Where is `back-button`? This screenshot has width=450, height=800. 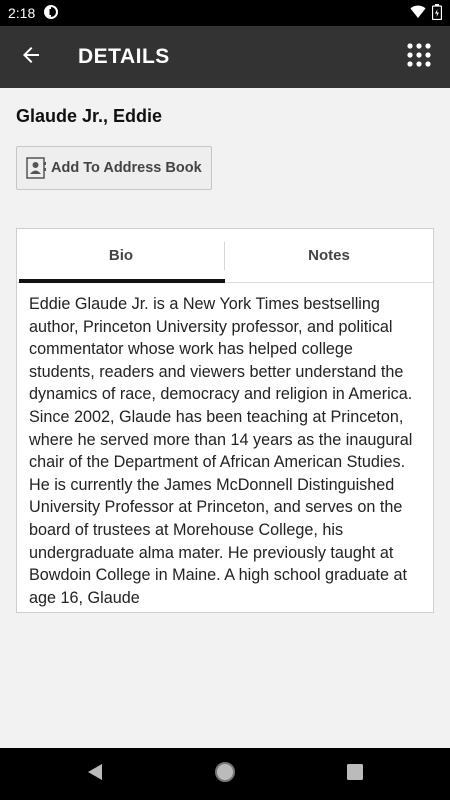
back-button is located at coordinates (31, 57).